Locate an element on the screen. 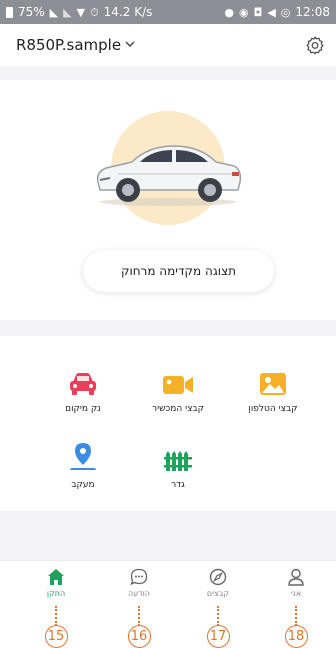  status-bar: 75% ◣ ◣ ▼ ⏱ 14.2 K/s ● ◉ ◘ ◀ ◎ 12:08 is located at coordinates (168, 12).